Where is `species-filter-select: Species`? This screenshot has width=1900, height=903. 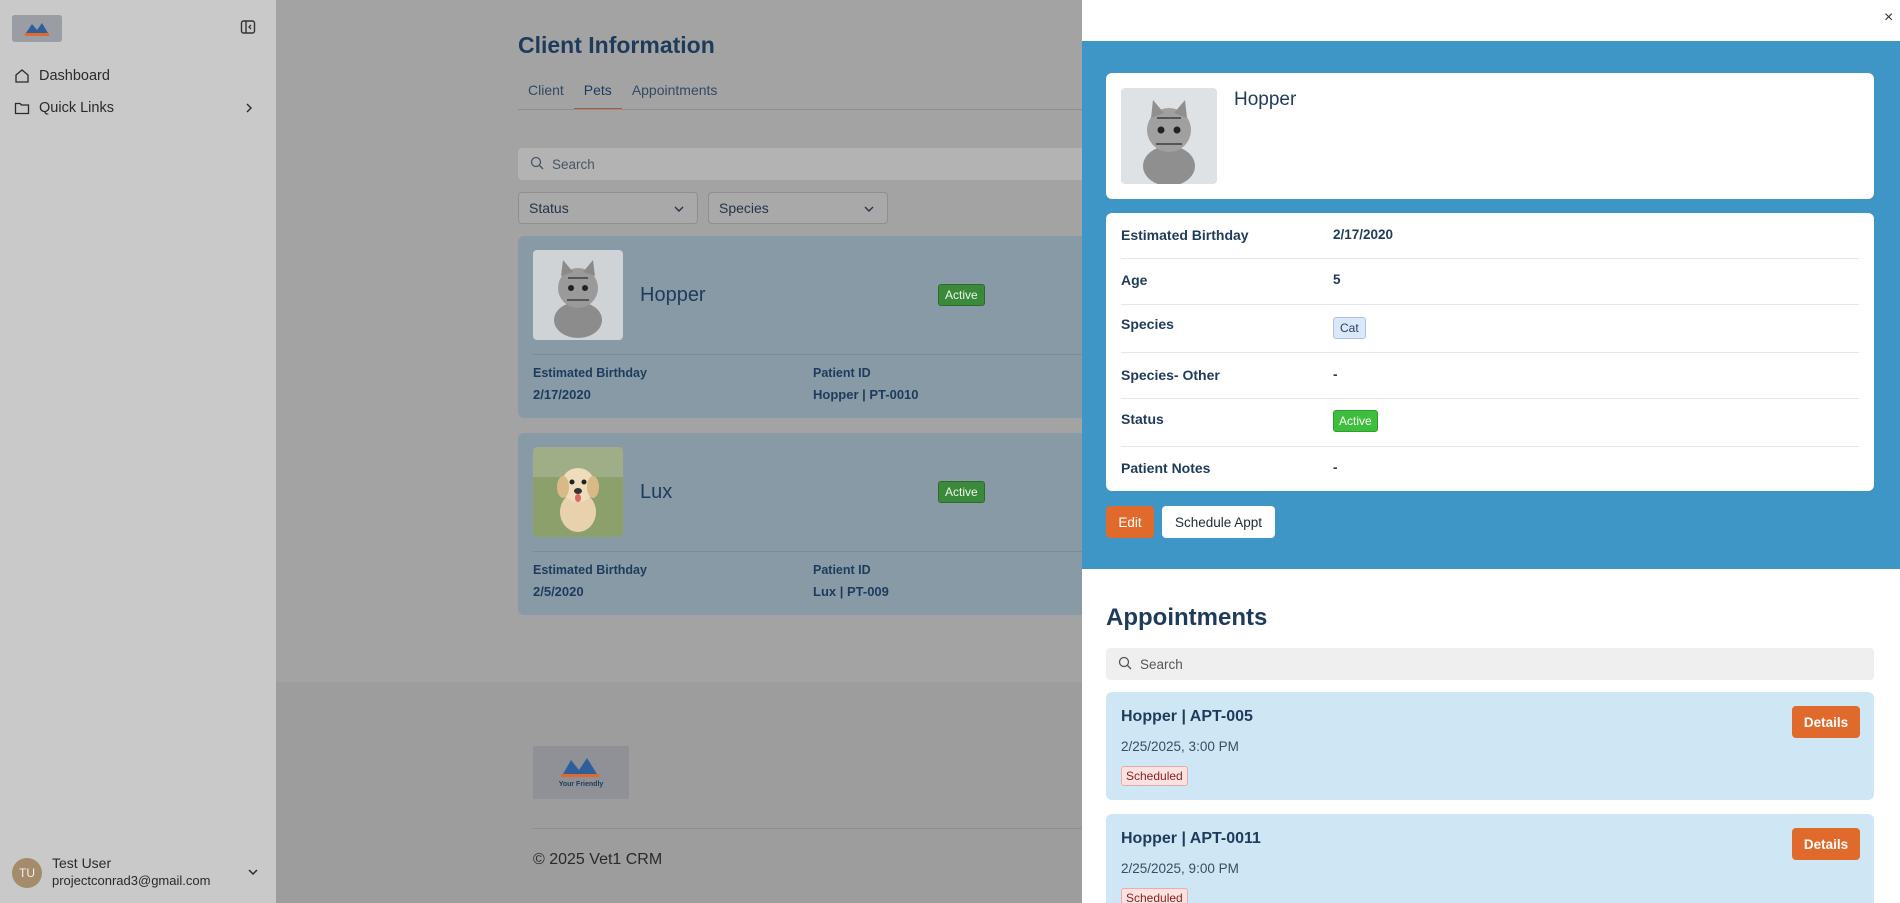
species-filter-select: Species is located at coordinates (798, 208).